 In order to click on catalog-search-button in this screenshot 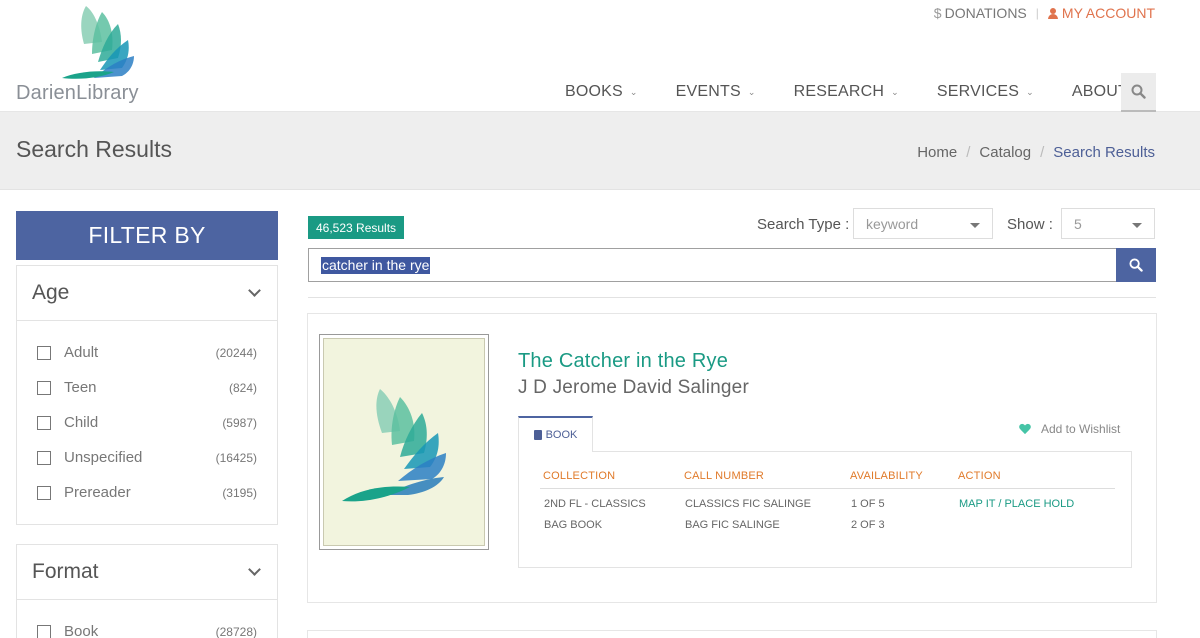, I will do `click(1136, 265)`.